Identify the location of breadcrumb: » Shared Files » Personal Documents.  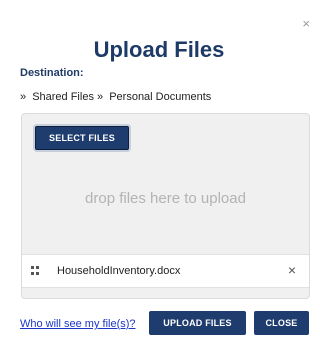
(115, 97).